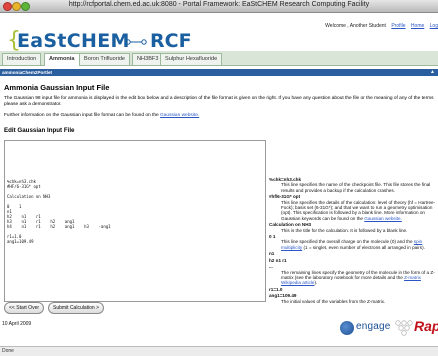  What do you see at coordinates (373, 326) in the screenshot?
I see `engage-logo-text: engage` at bounding box center [373, 326].